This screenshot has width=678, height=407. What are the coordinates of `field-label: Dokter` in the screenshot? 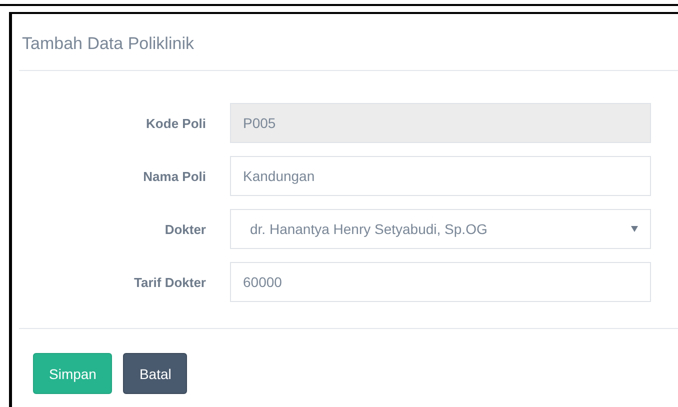 It's located at (185, 229).